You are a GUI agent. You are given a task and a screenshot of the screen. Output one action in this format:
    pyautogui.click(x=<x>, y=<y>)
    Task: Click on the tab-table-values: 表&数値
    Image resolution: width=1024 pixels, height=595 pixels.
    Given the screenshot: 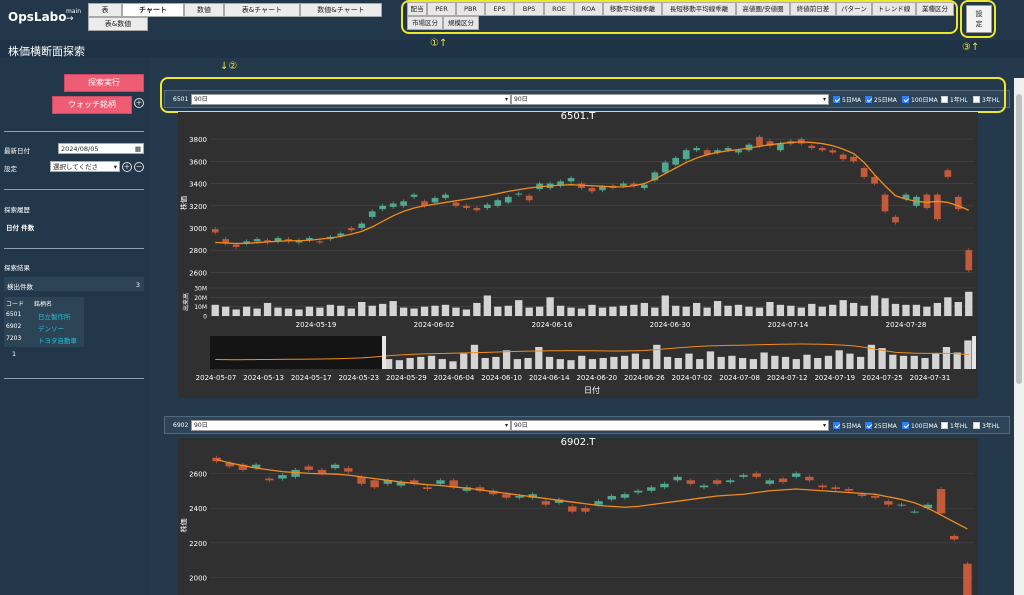 What is the action you would take?
    pyautogui.click(x=118, y=24)
    